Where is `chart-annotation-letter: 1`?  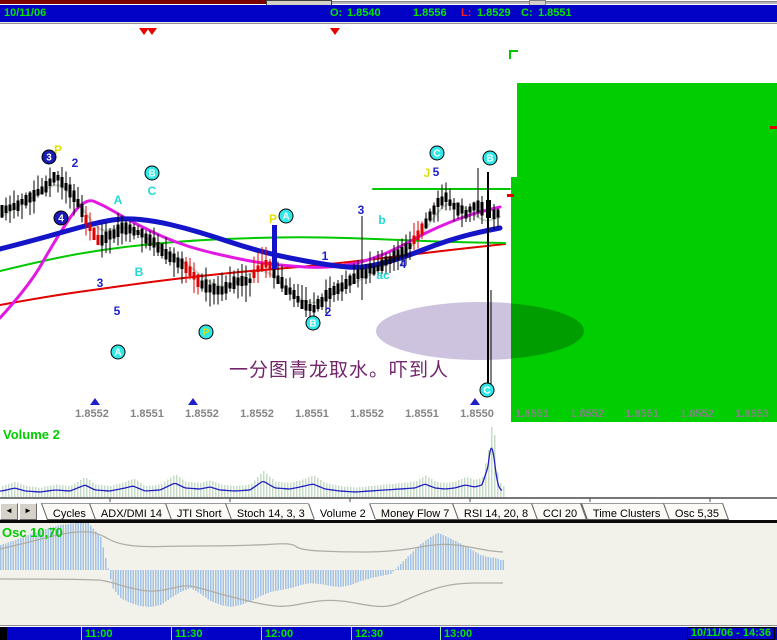 chart-annotation-letter: 1 is located at coordinates (325, 256).